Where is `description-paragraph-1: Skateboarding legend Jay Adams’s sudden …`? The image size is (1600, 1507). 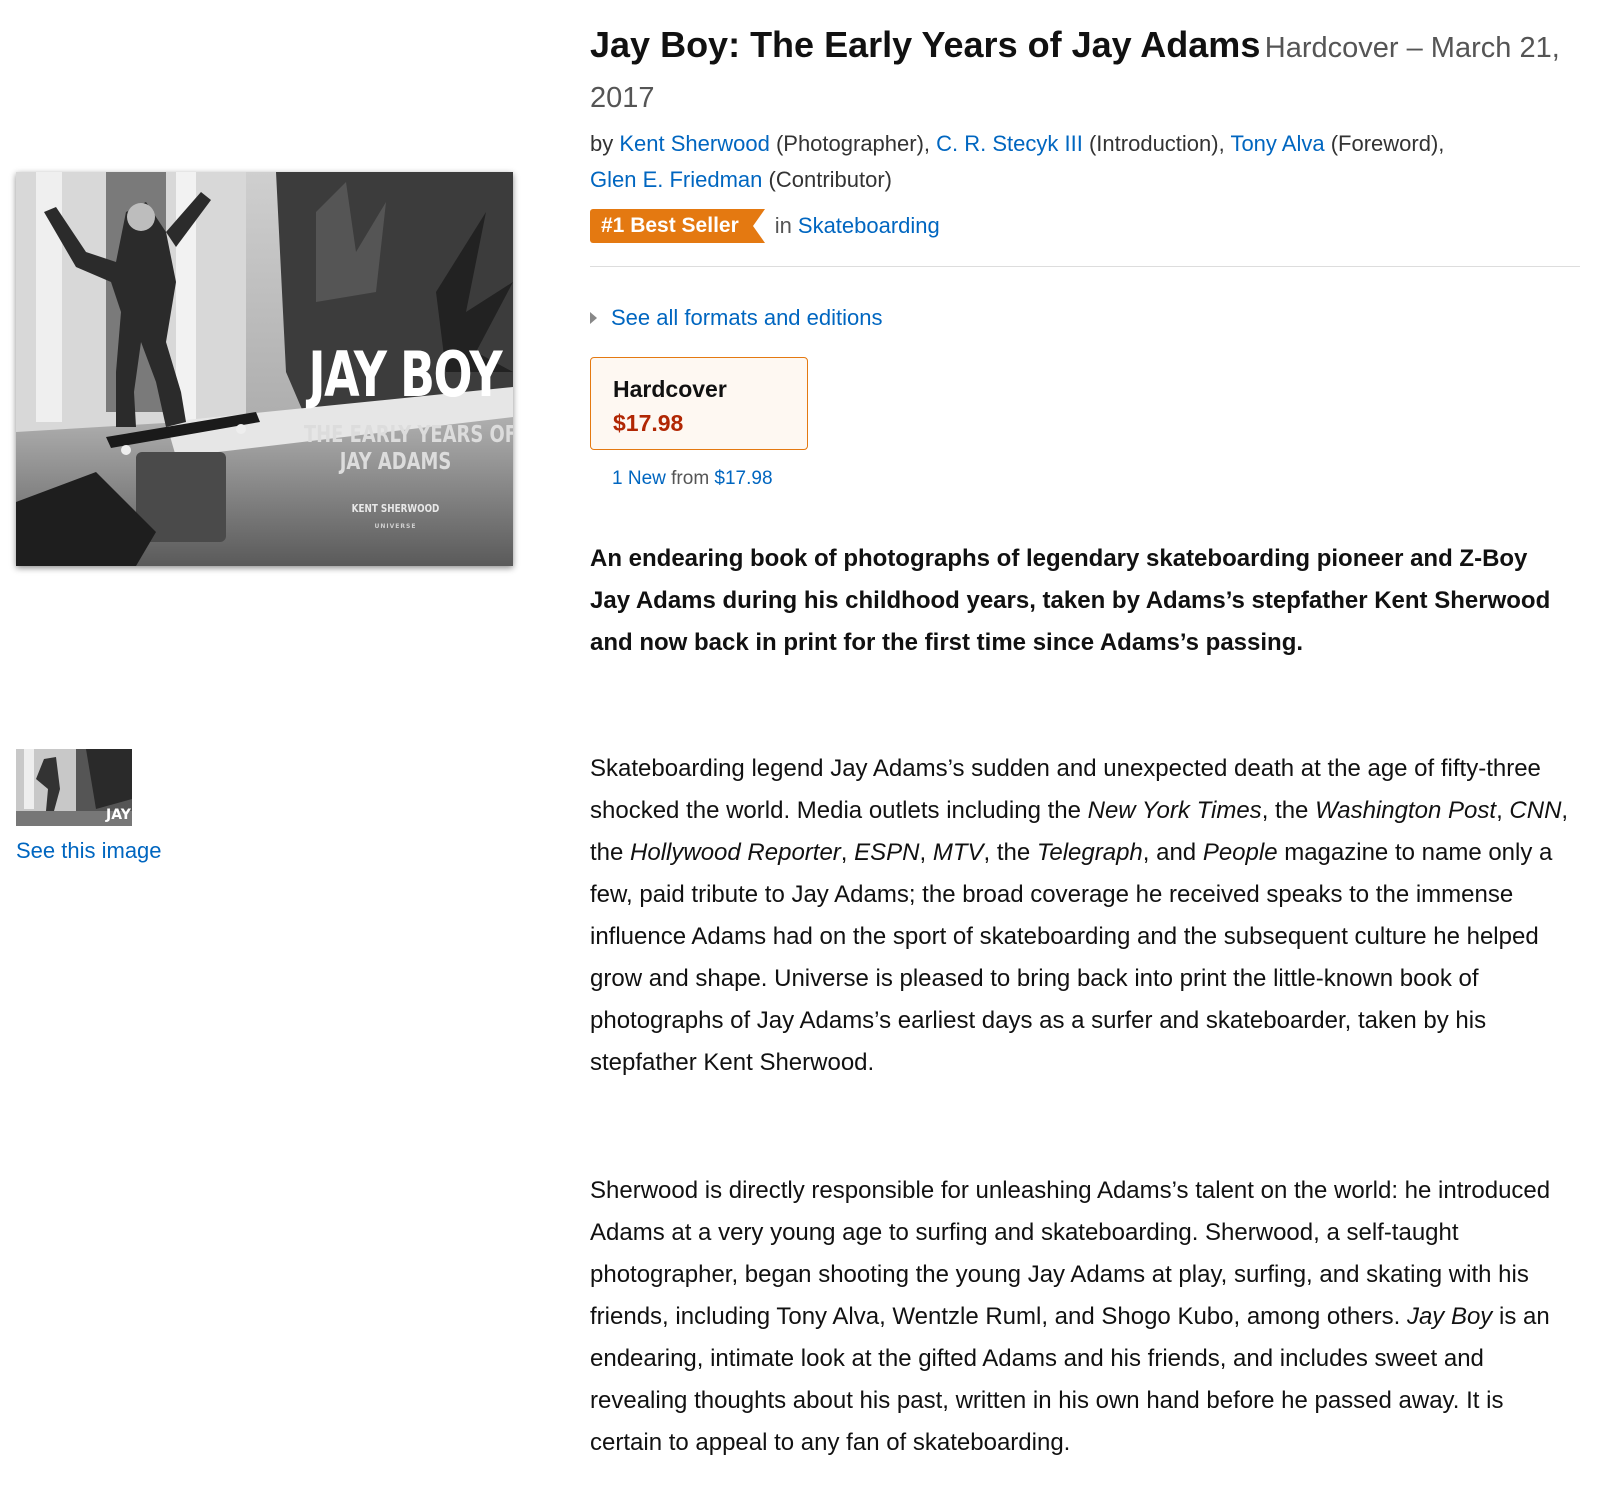 description-paragraph-1: Skateboarding legend Jay Adams’s sudden … is located at coordinates (1080, 916).